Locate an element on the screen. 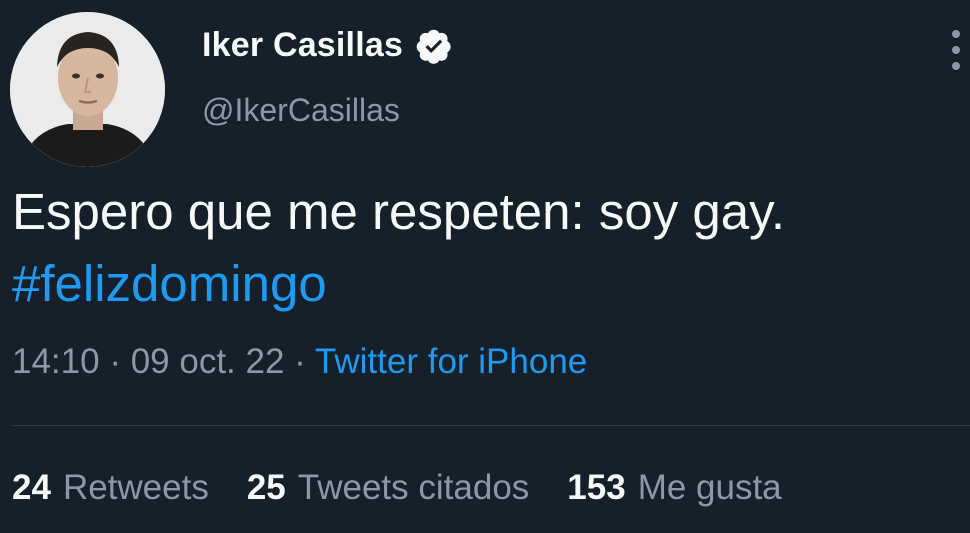 The height and width of the screenshot is (533, 970). tweet-source-link: Twitter for iPhone is located at coordinates (451, 361).